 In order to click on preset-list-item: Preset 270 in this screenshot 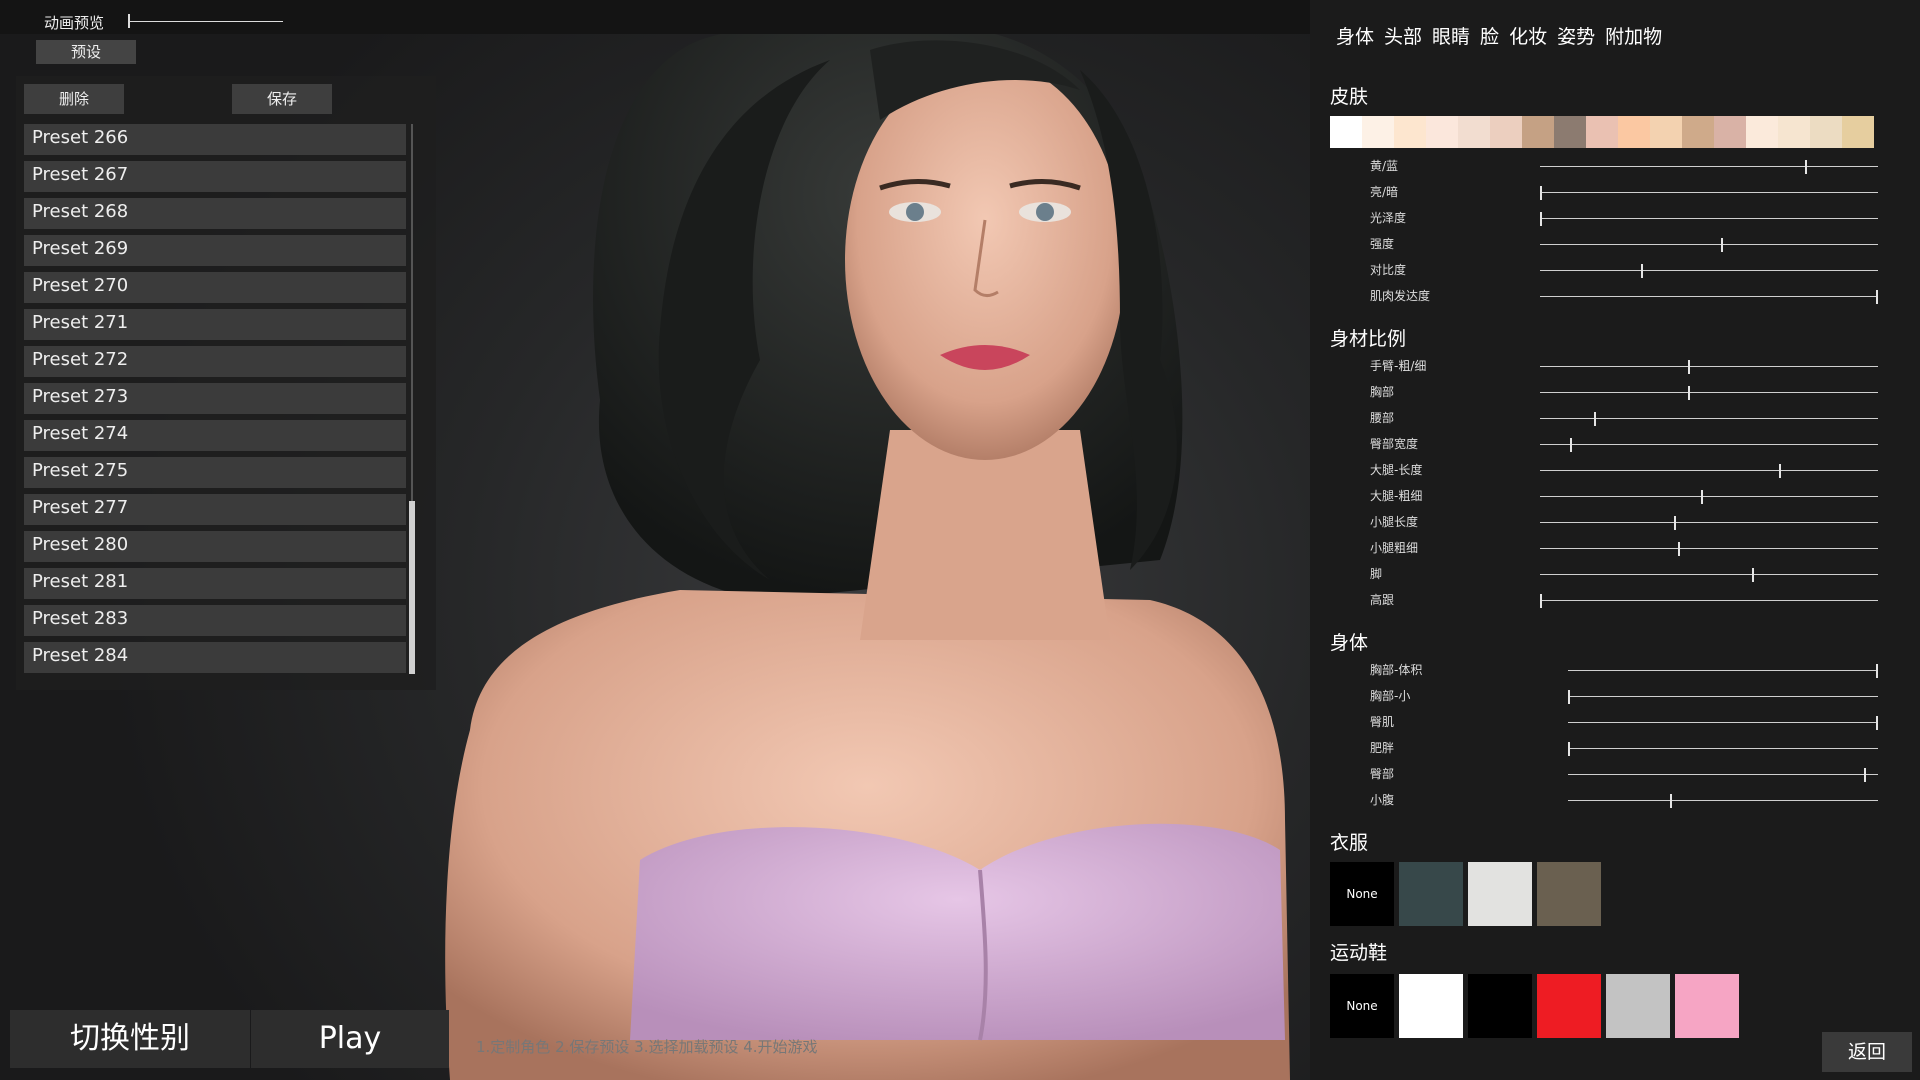, I will do `click(215, 287)`.